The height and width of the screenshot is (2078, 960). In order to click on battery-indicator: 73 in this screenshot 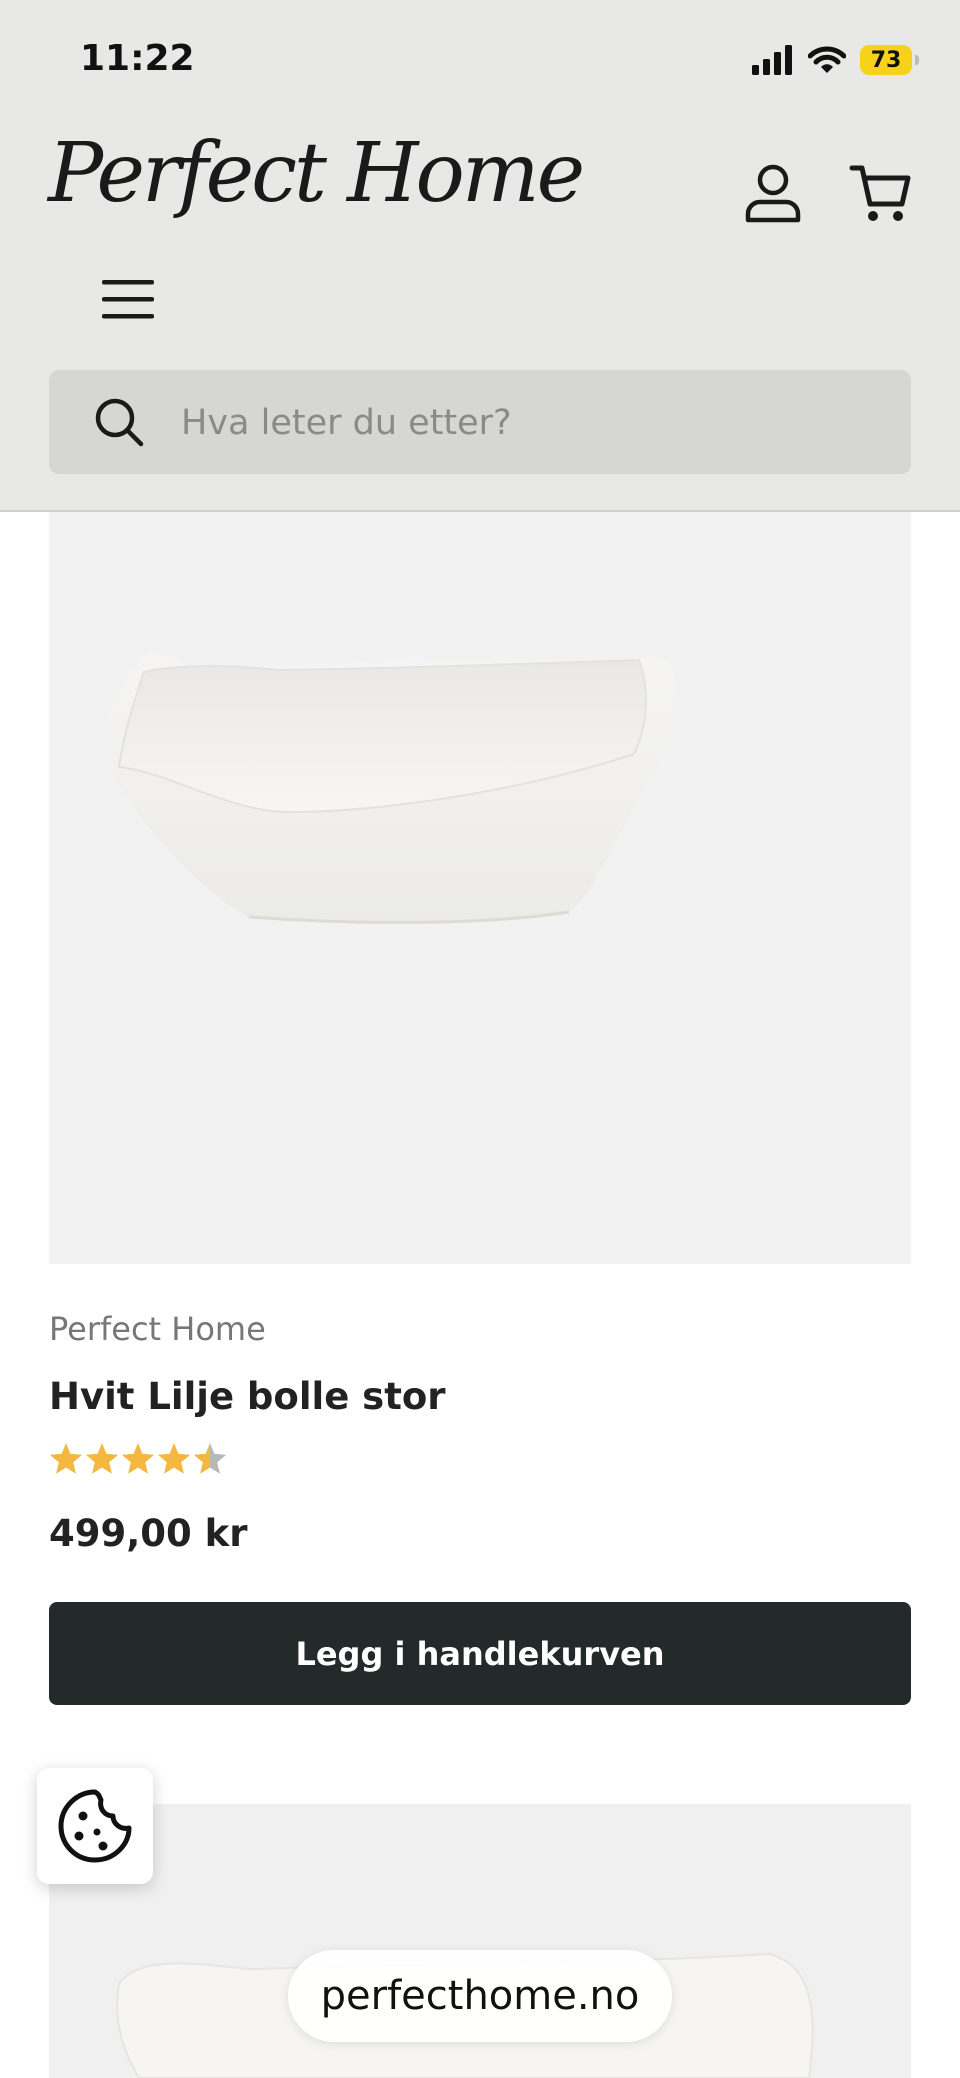, I will do `click(889, 60)`.